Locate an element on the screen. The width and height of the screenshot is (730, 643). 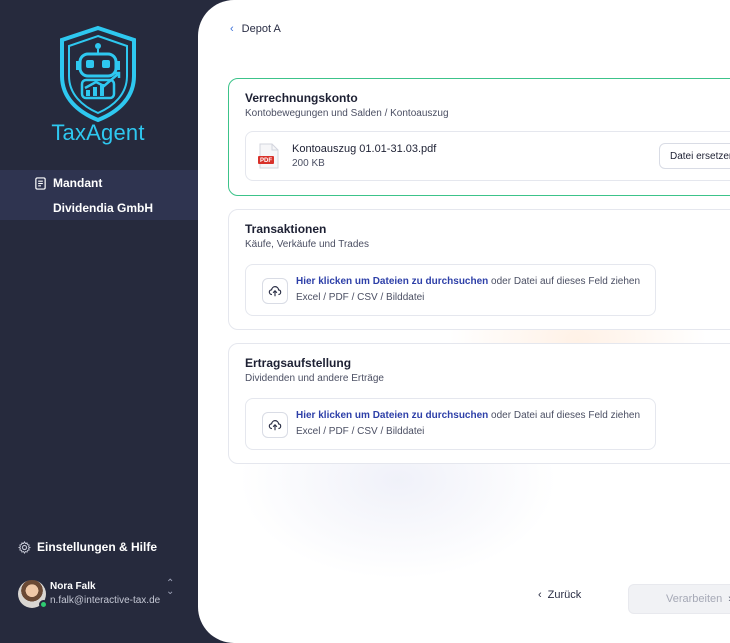
chevron-up-down-icon: ⌃ ⌄ is located at coordinates (170, 588).